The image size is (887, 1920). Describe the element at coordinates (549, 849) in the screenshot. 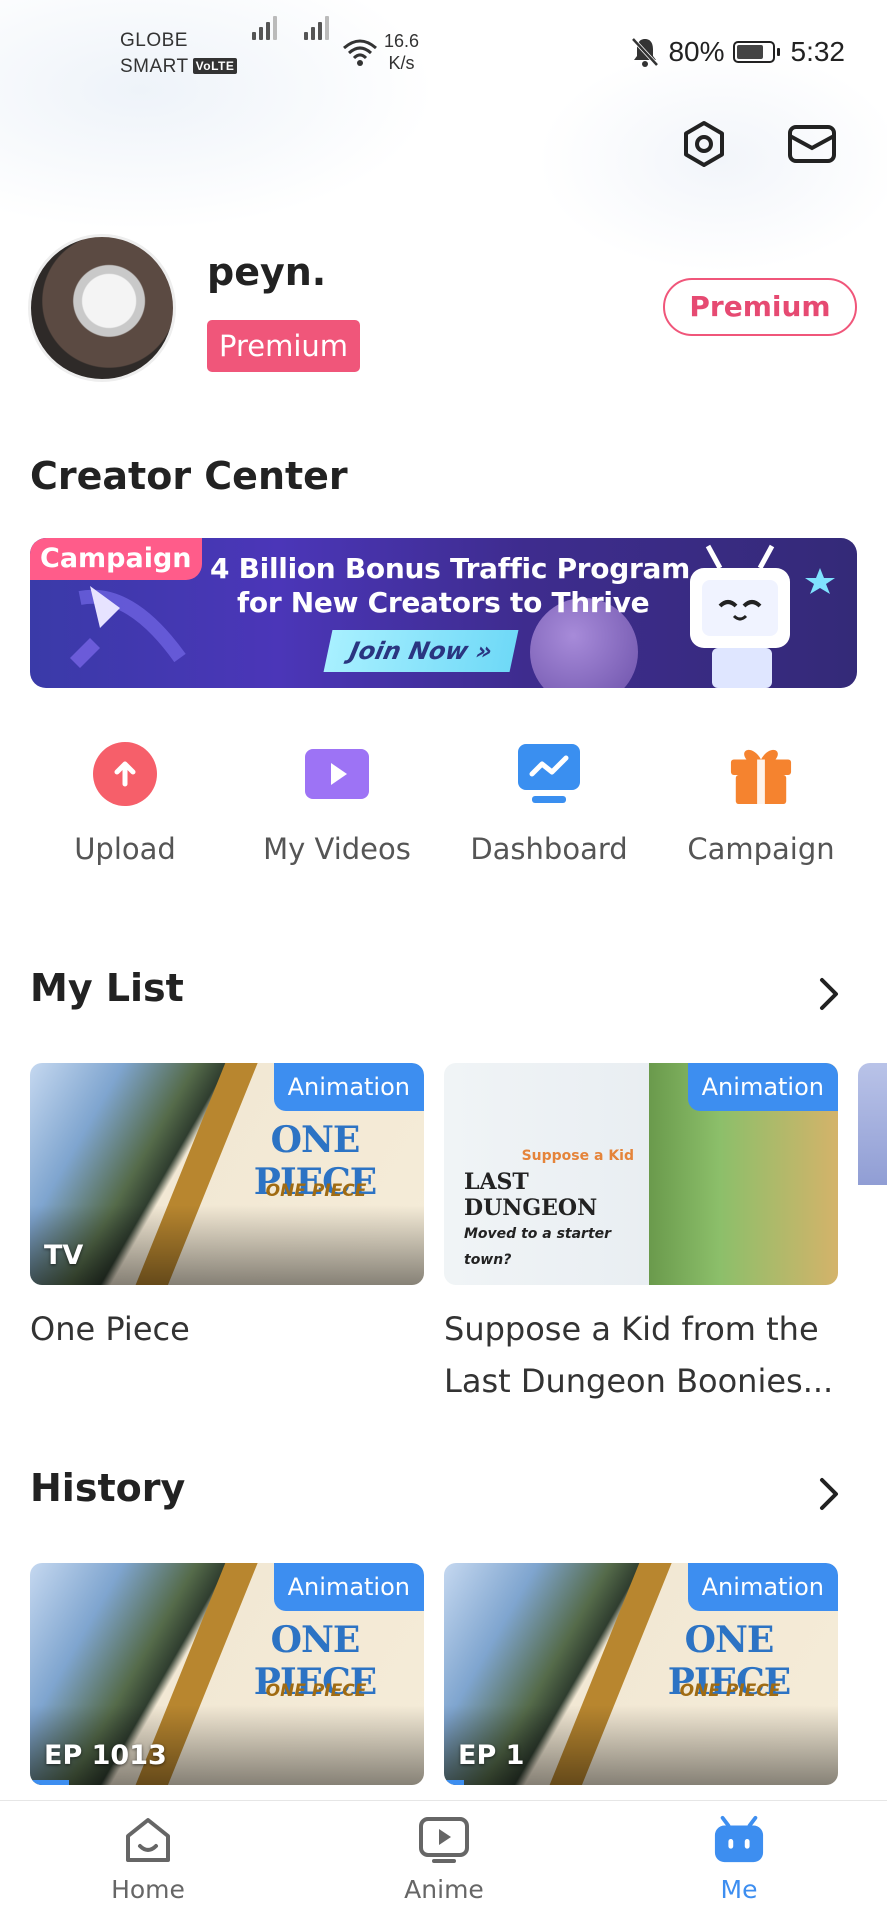

I see `dashboard-label: Dashboard` at that location.